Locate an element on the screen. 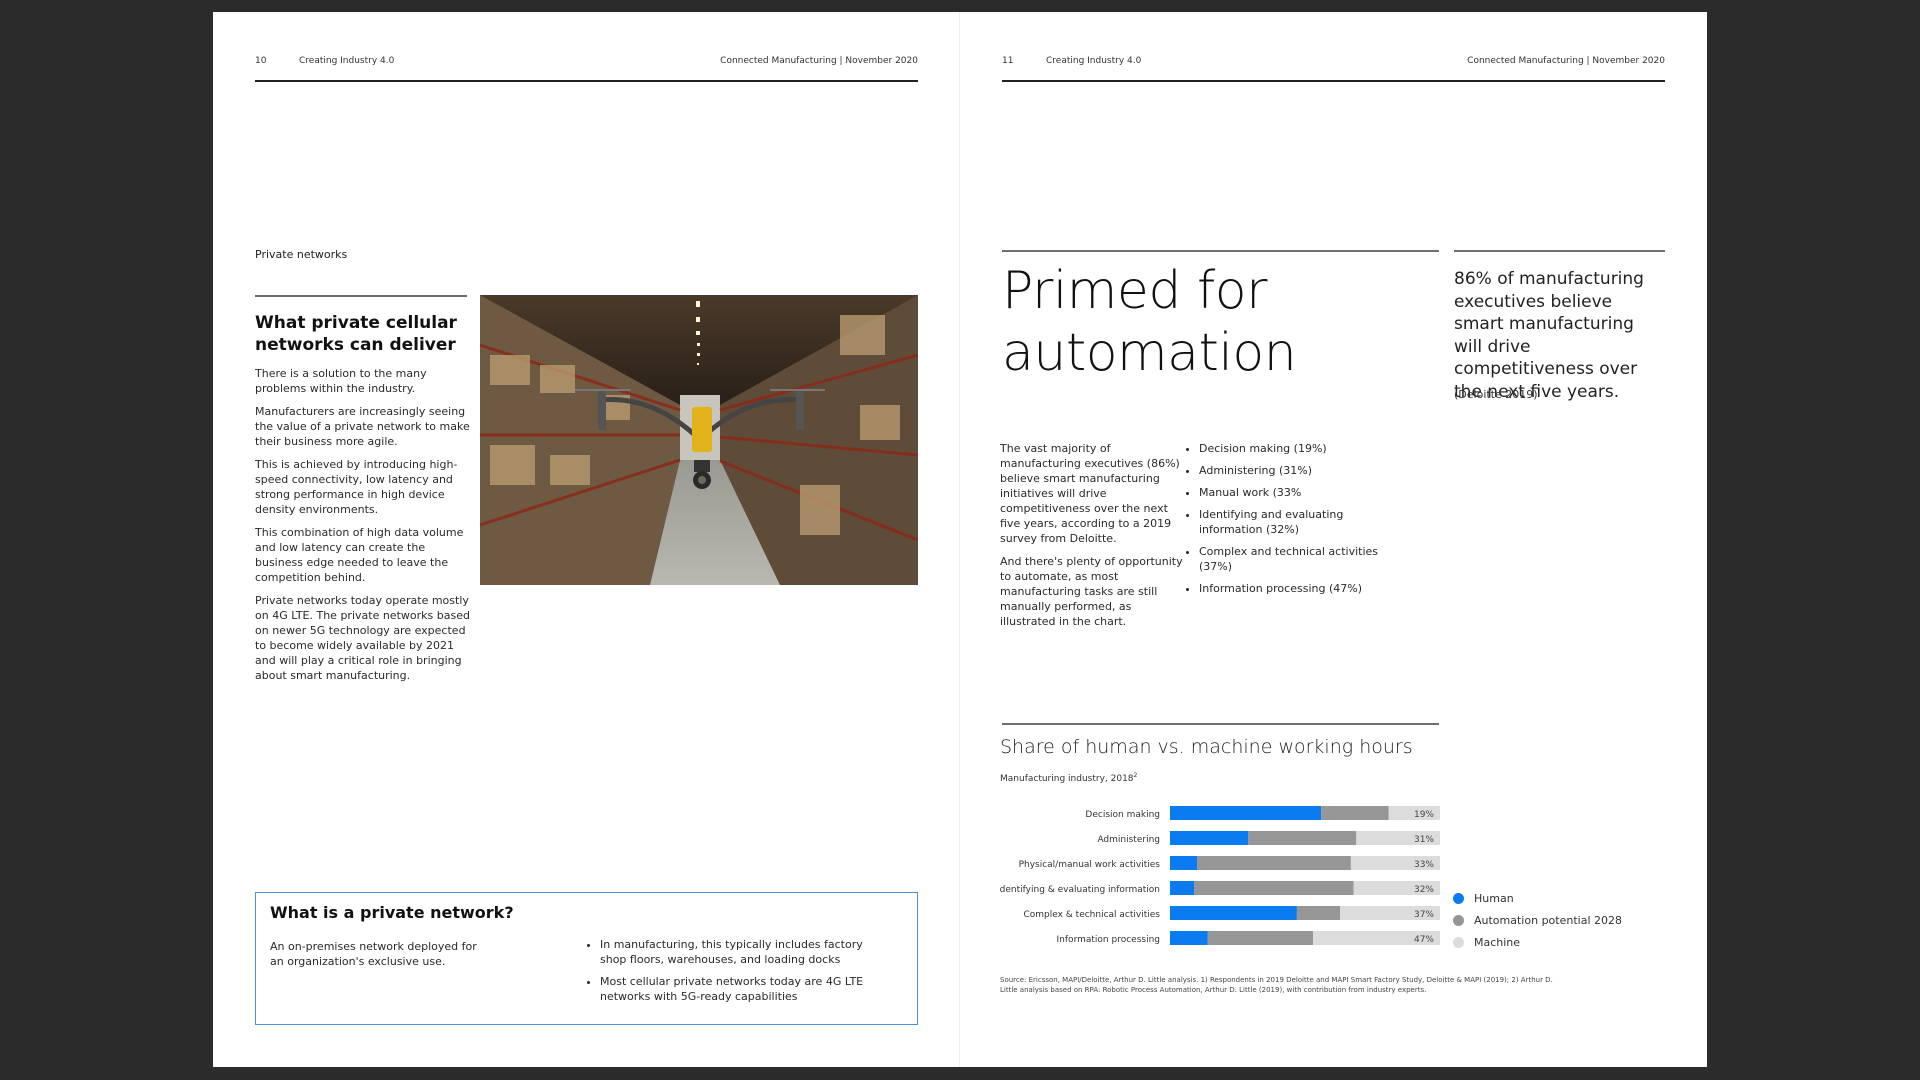 The image size is (1920, 1080). warehouse-drone-photo is located at coordinates (699, 440).